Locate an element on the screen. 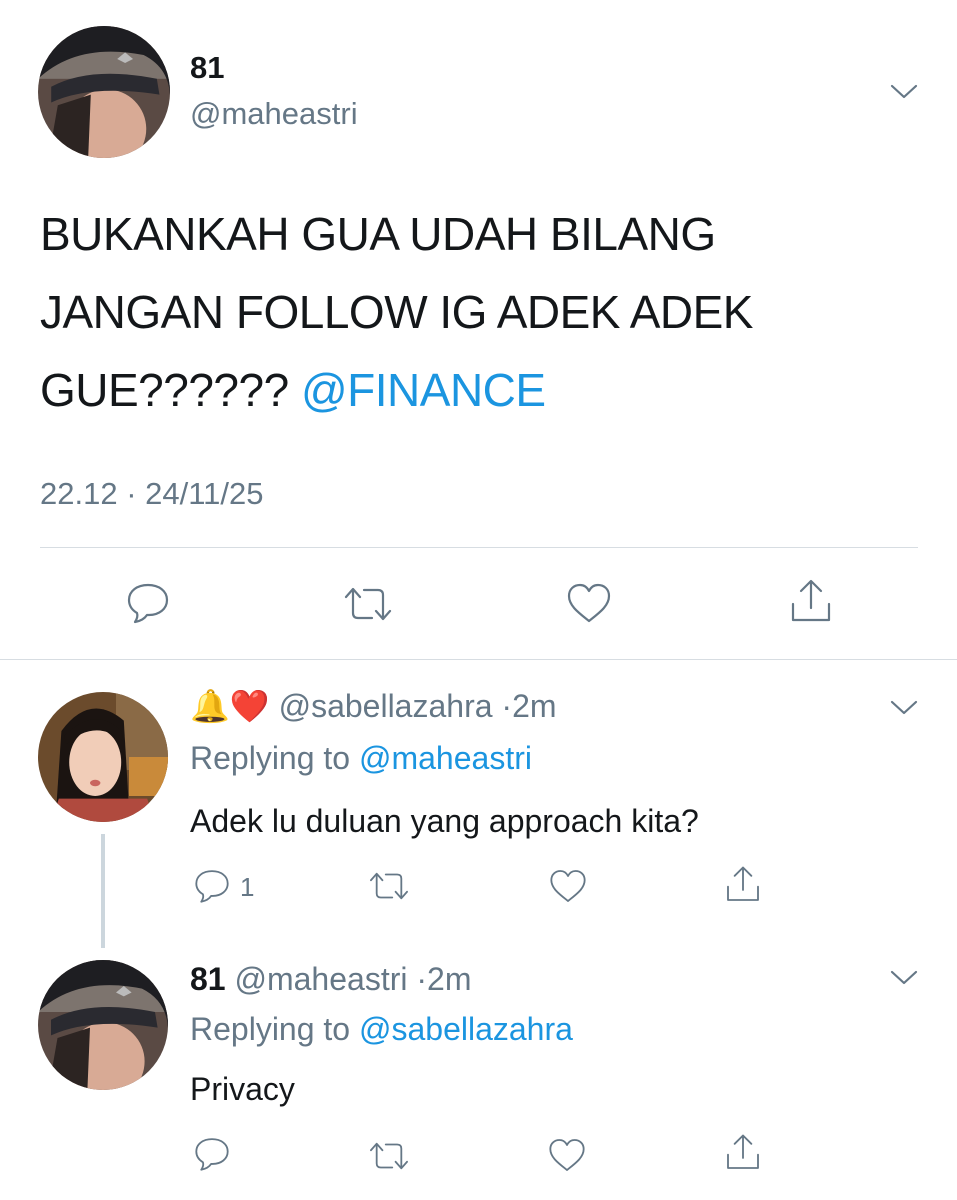  replying-to-link: @maheastri is located at coordinates (445, 758).